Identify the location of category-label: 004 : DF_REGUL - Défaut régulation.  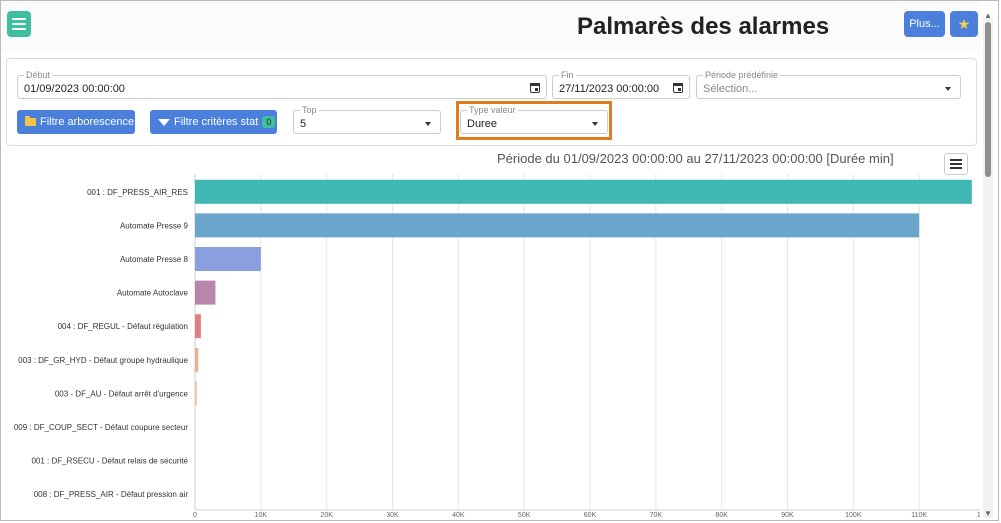
(123, 326).